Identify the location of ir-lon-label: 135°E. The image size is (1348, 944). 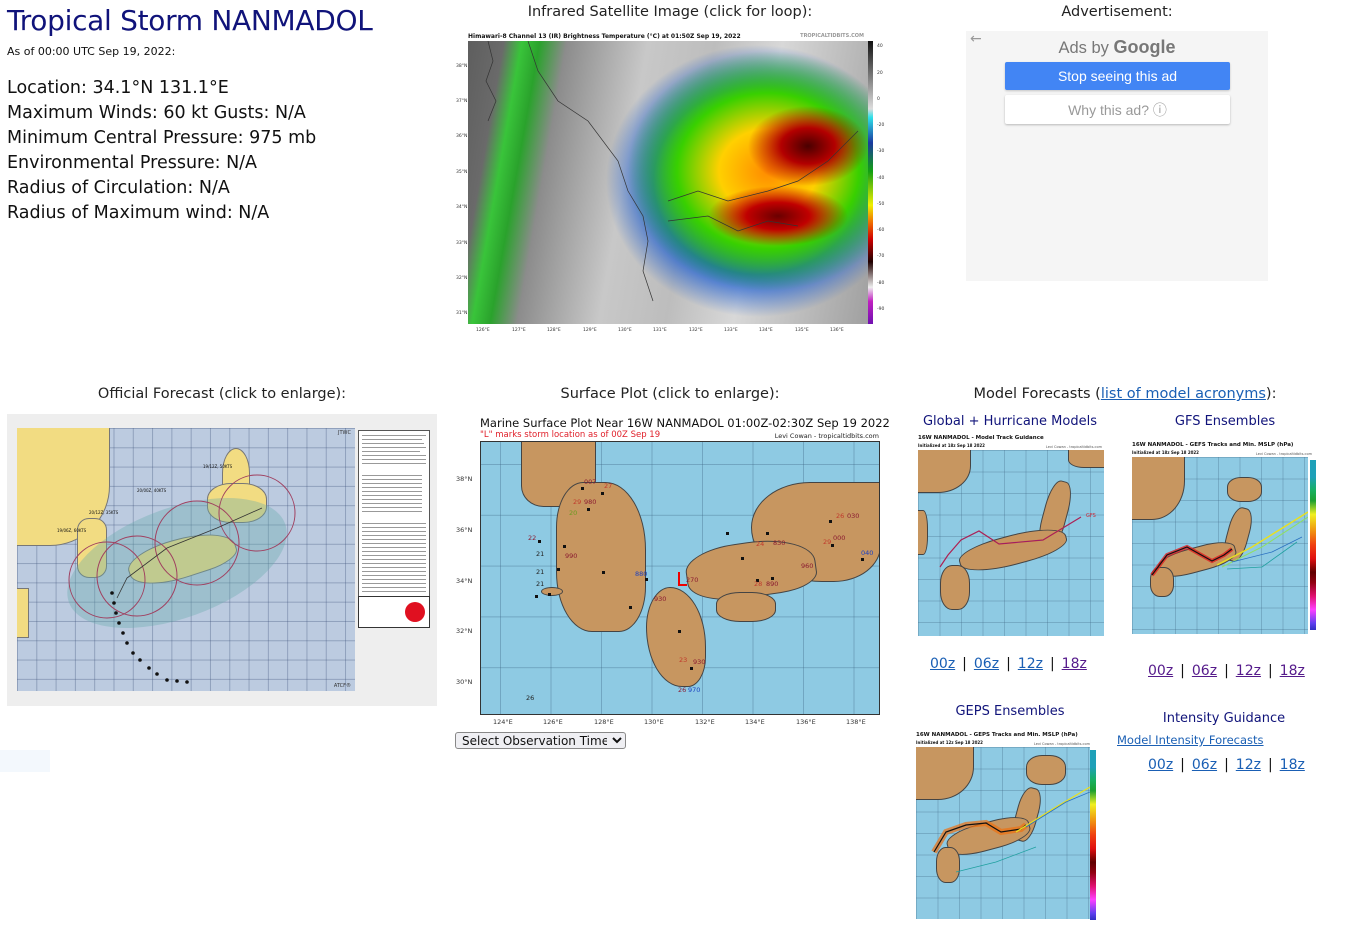
(802, 330).